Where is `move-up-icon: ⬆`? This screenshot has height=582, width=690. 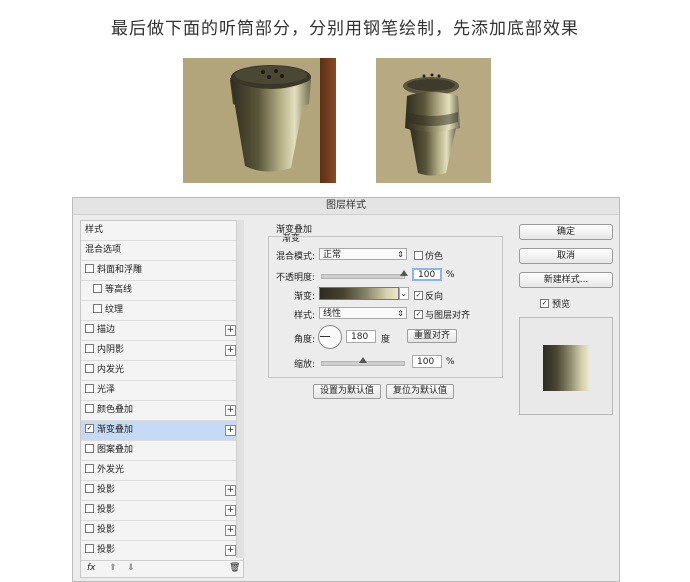
move-up-icon: ⬆ is located at coordinates (113, 568).